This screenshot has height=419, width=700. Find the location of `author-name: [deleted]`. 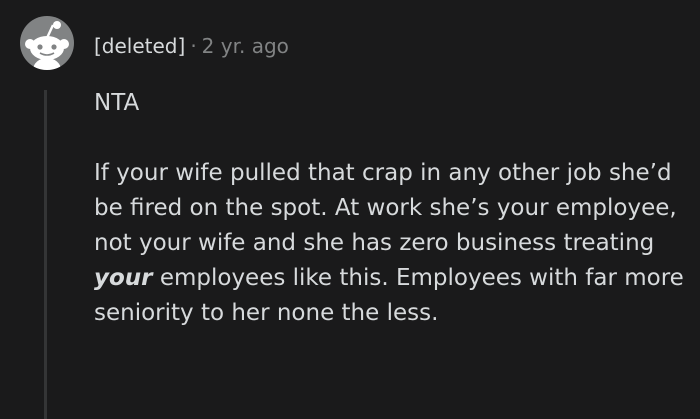

author-name: [deleted] is located at coordinates (139, 46).